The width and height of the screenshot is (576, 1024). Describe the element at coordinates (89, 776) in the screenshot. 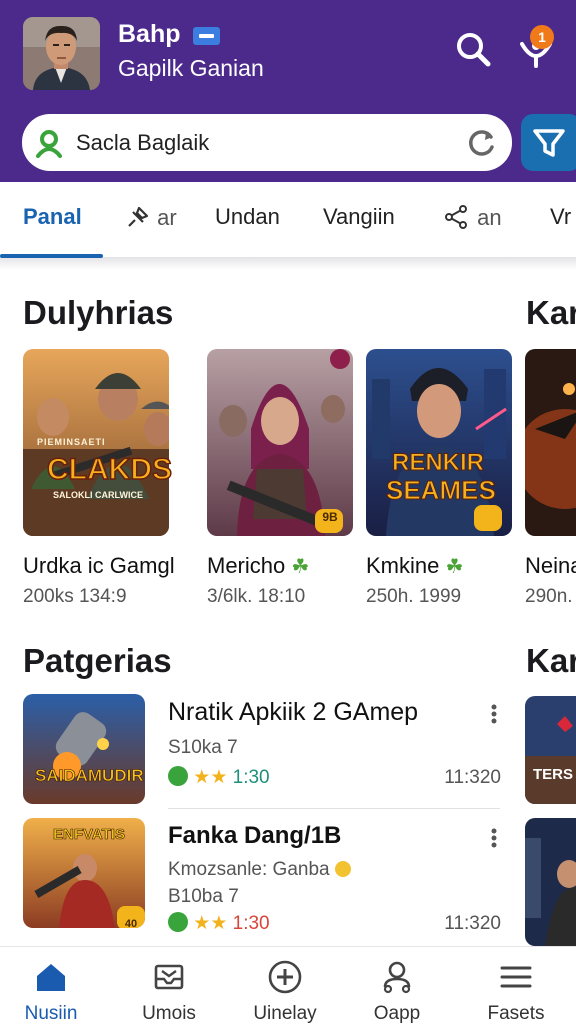

I see `row-art-title: SAIDAMUDIR` at that location.